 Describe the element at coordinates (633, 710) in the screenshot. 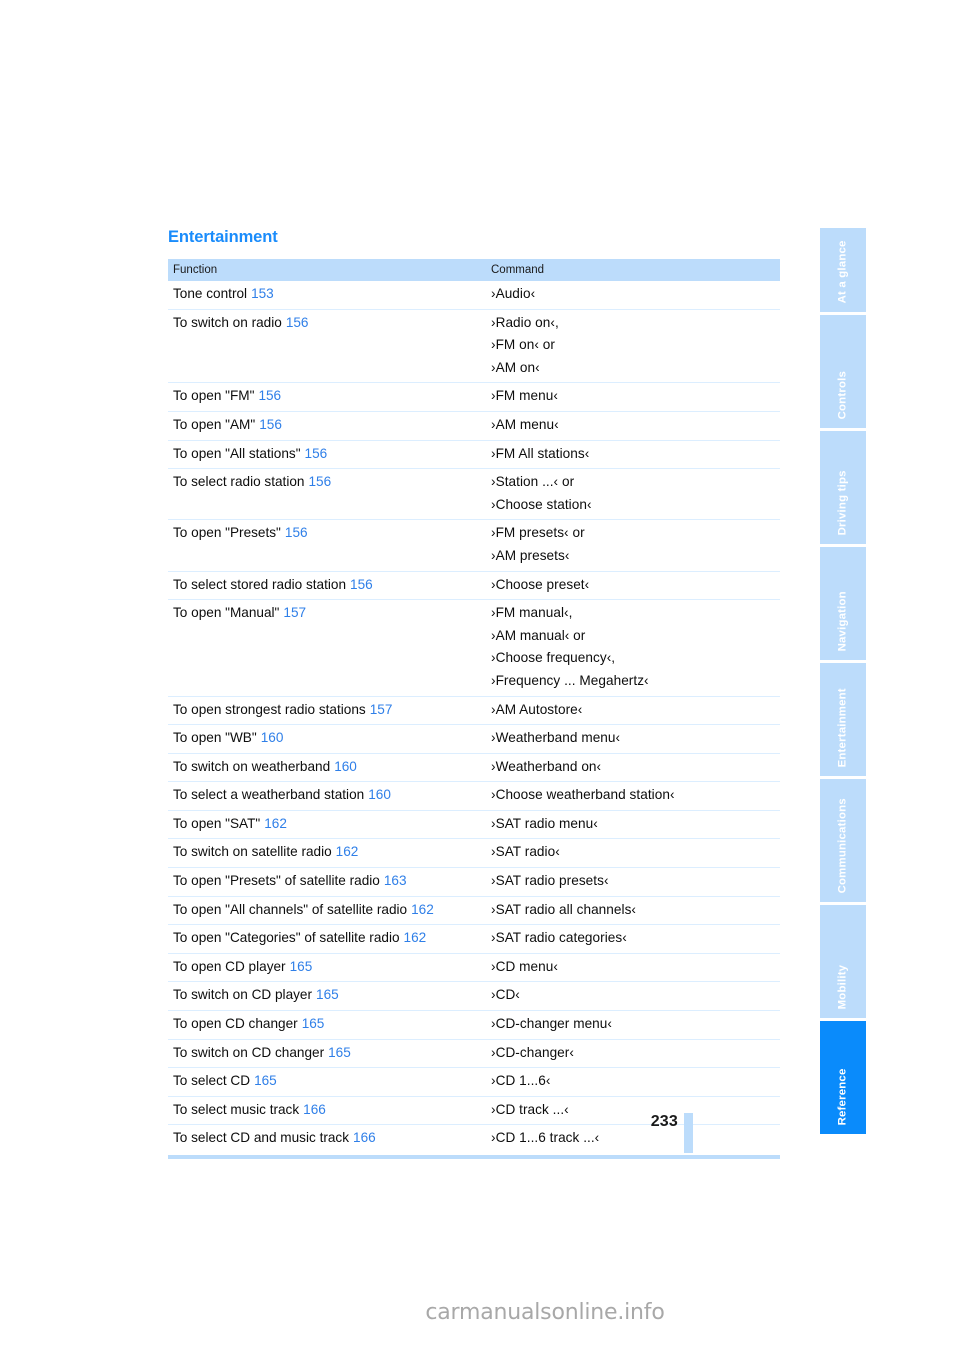

I see `cell-command: ›AM Autostore‹` at that location.